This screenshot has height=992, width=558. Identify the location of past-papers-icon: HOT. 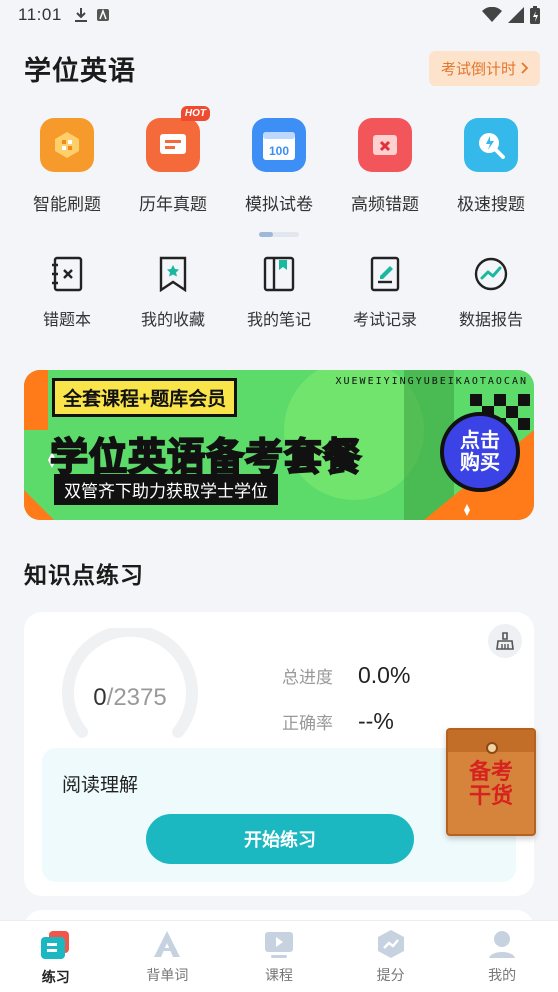
(178, 139).